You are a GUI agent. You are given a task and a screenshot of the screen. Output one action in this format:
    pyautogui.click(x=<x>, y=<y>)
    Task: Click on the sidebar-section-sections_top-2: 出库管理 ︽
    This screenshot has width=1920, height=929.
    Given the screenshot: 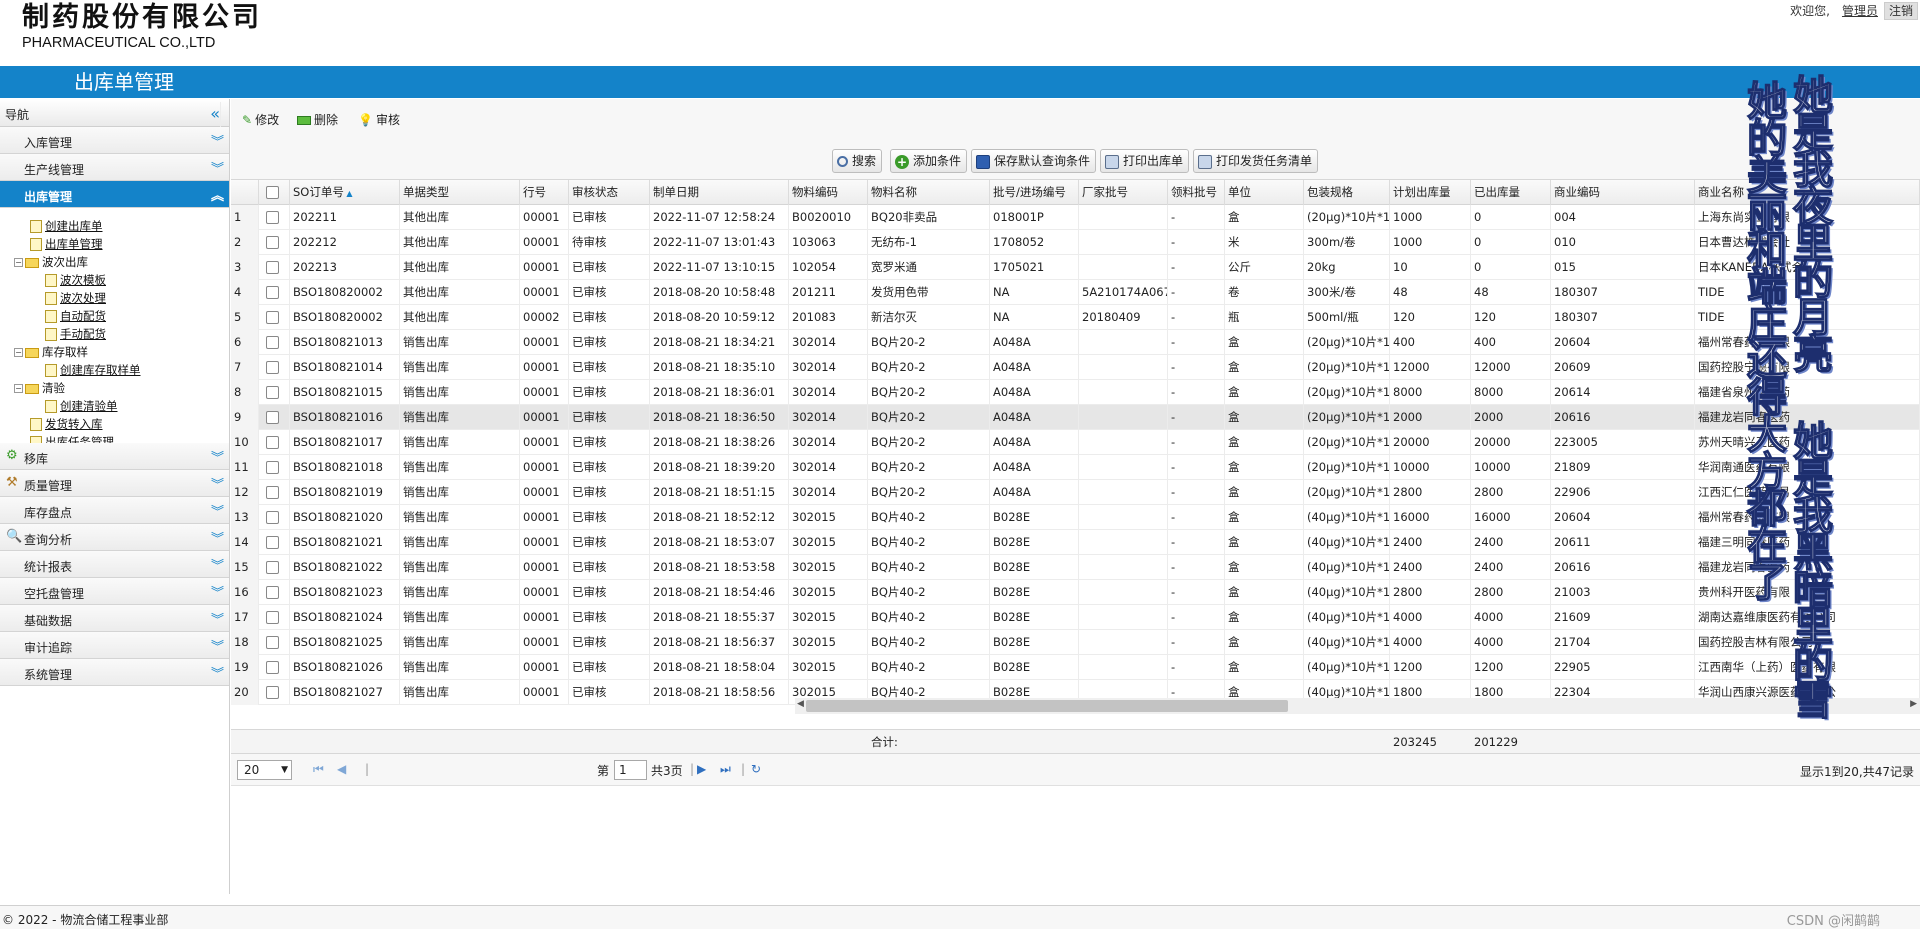 What is the action you would take?
    pyautogui.click(x=114, y=194)
    